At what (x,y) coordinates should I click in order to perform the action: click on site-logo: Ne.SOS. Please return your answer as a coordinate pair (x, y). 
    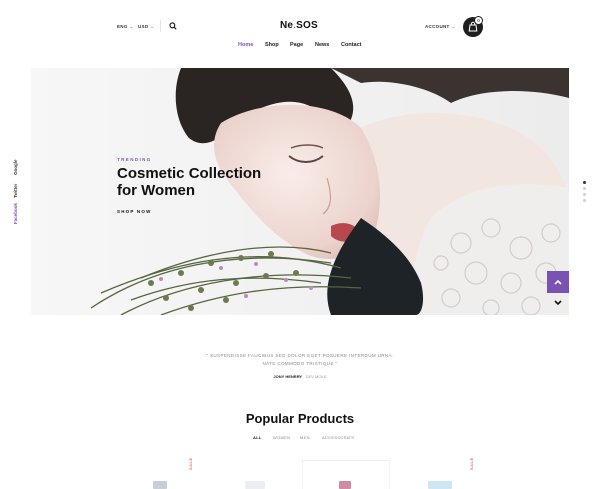
    Looking at the image, I should click on (299, 25).